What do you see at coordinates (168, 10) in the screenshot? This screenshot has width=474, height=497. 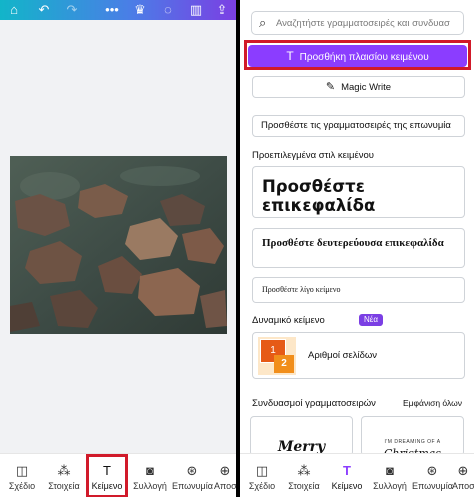 I see `comment-icon: ◌` at bounding box center [168, 10].